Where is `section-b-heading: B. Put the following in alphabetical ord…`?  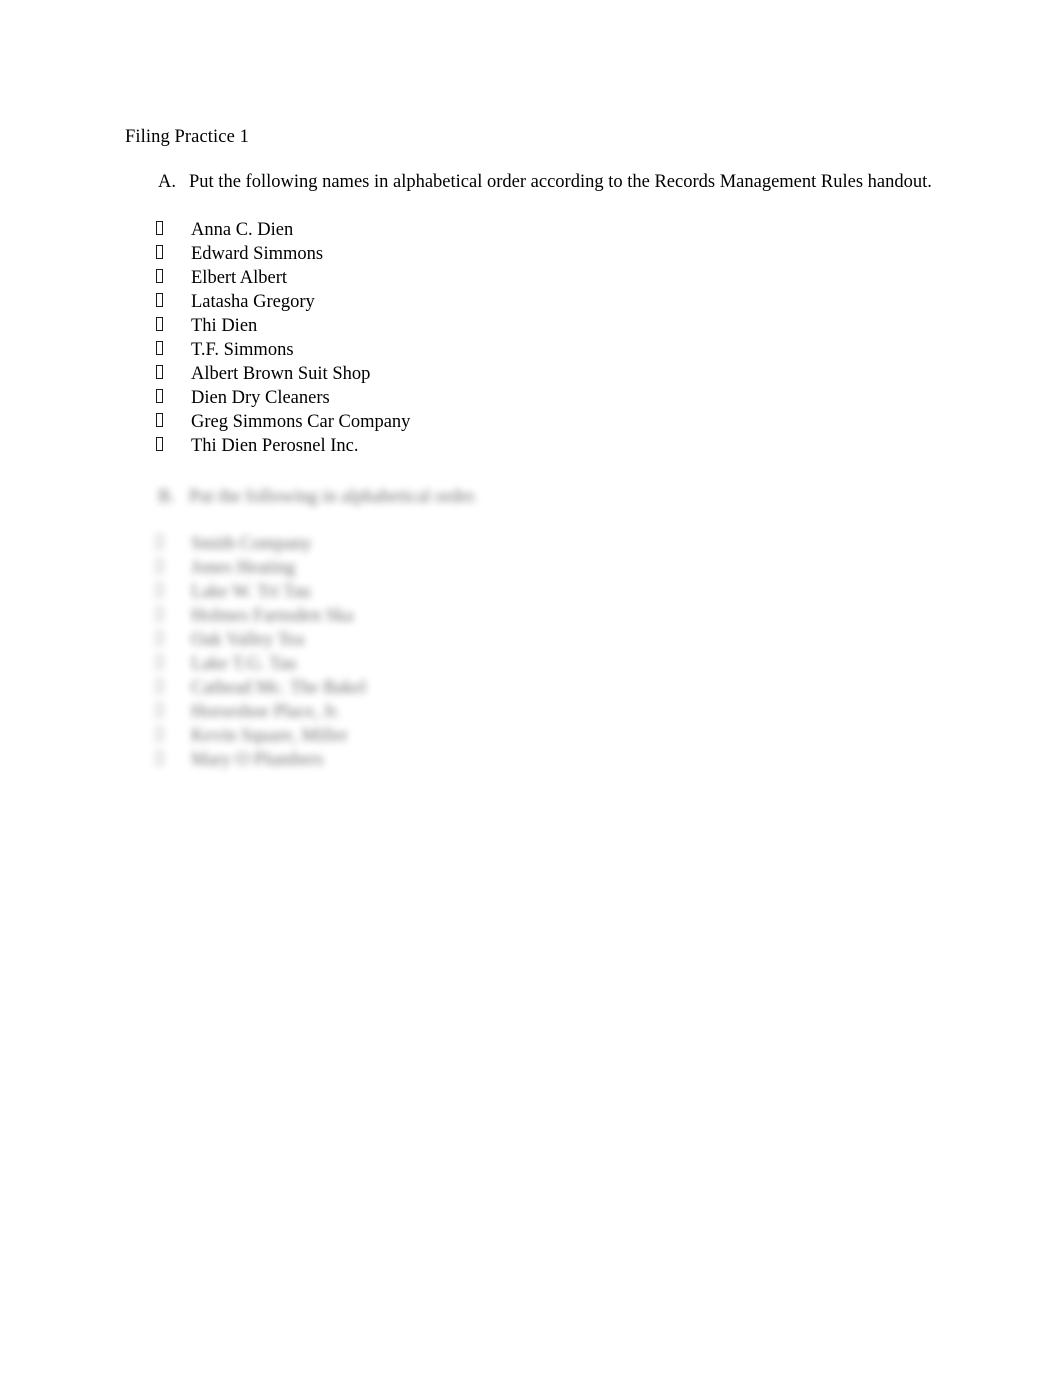 section-b-heading: B. Put the following in alphabetical ord… is located at coordinates (552, 497).